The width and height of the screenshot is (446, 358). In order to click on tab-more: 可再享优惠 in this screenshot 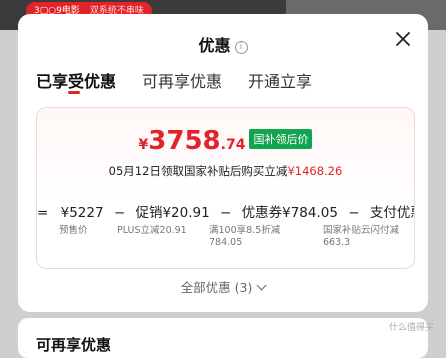, I will do `click(182, 80)`.